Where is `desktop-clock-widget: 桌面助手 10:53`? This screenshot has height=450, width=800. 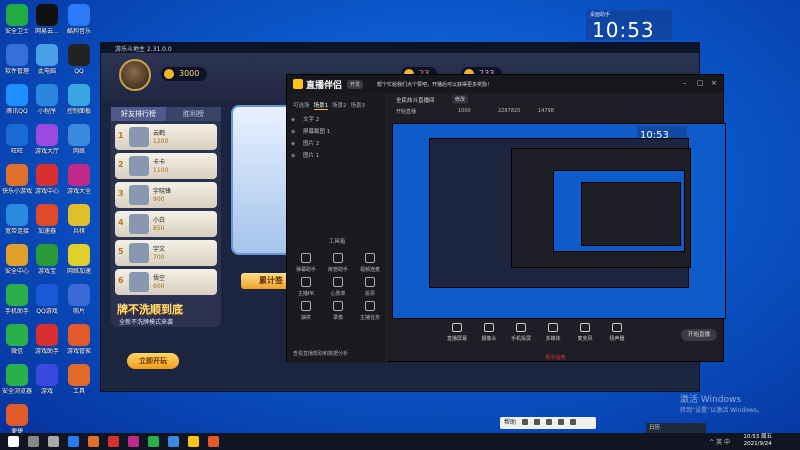
desktop-clock-widget: 桌面助手 10:53 is located at coordinates (629, 26).